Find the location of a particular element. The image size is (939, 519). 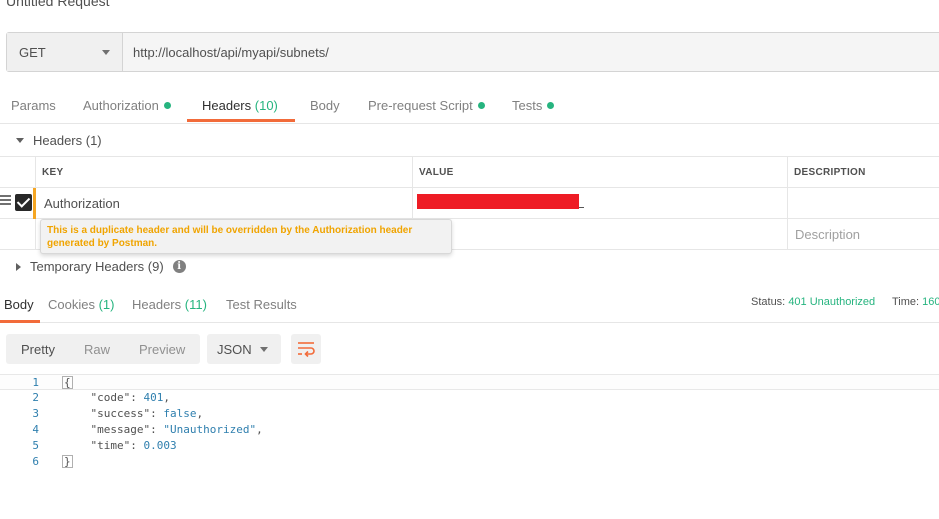

tab-label: Test Results is located at coordinates (261, 304).